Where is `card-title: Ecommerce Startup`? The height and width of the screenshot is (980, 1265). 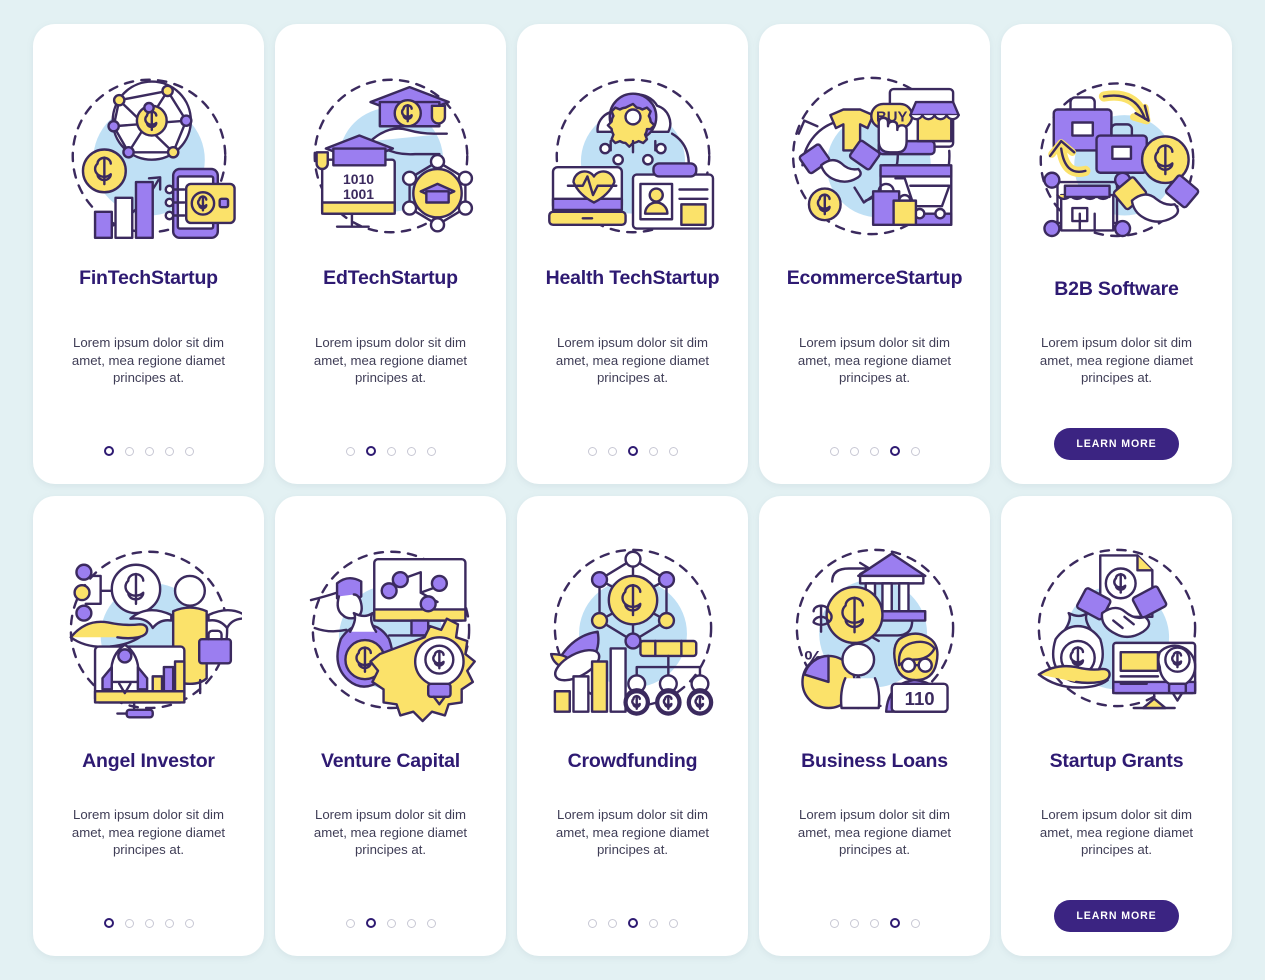 card-title: Ecommerce Startup is located at coordinates (874, 289).